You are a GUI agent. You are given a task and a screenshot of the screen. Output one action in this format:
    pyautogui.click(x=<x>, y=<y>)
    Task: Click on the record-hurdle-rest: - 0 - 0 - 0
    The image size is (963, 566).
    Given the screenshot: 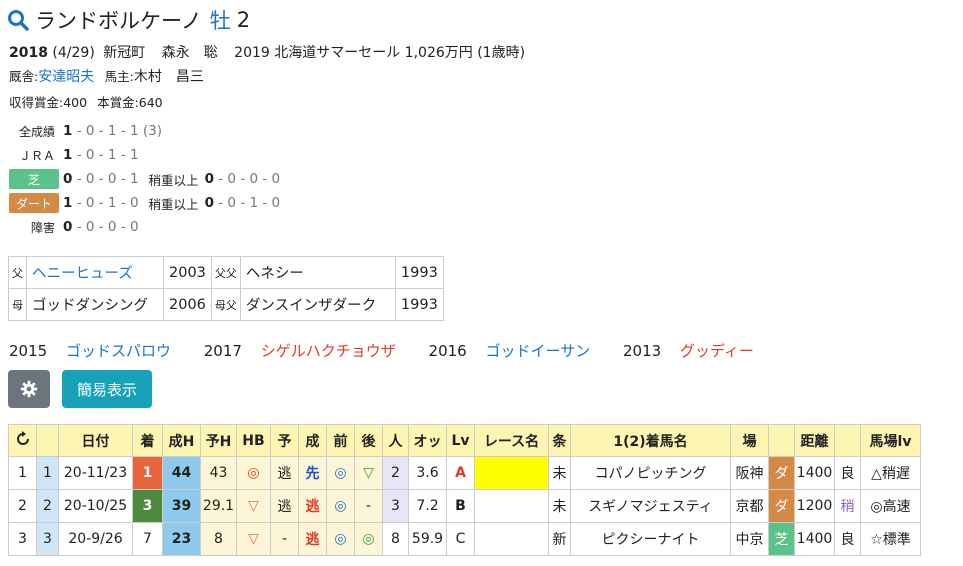 What is the action you would take?
    pyautogui.click(x=107, y=227)
    